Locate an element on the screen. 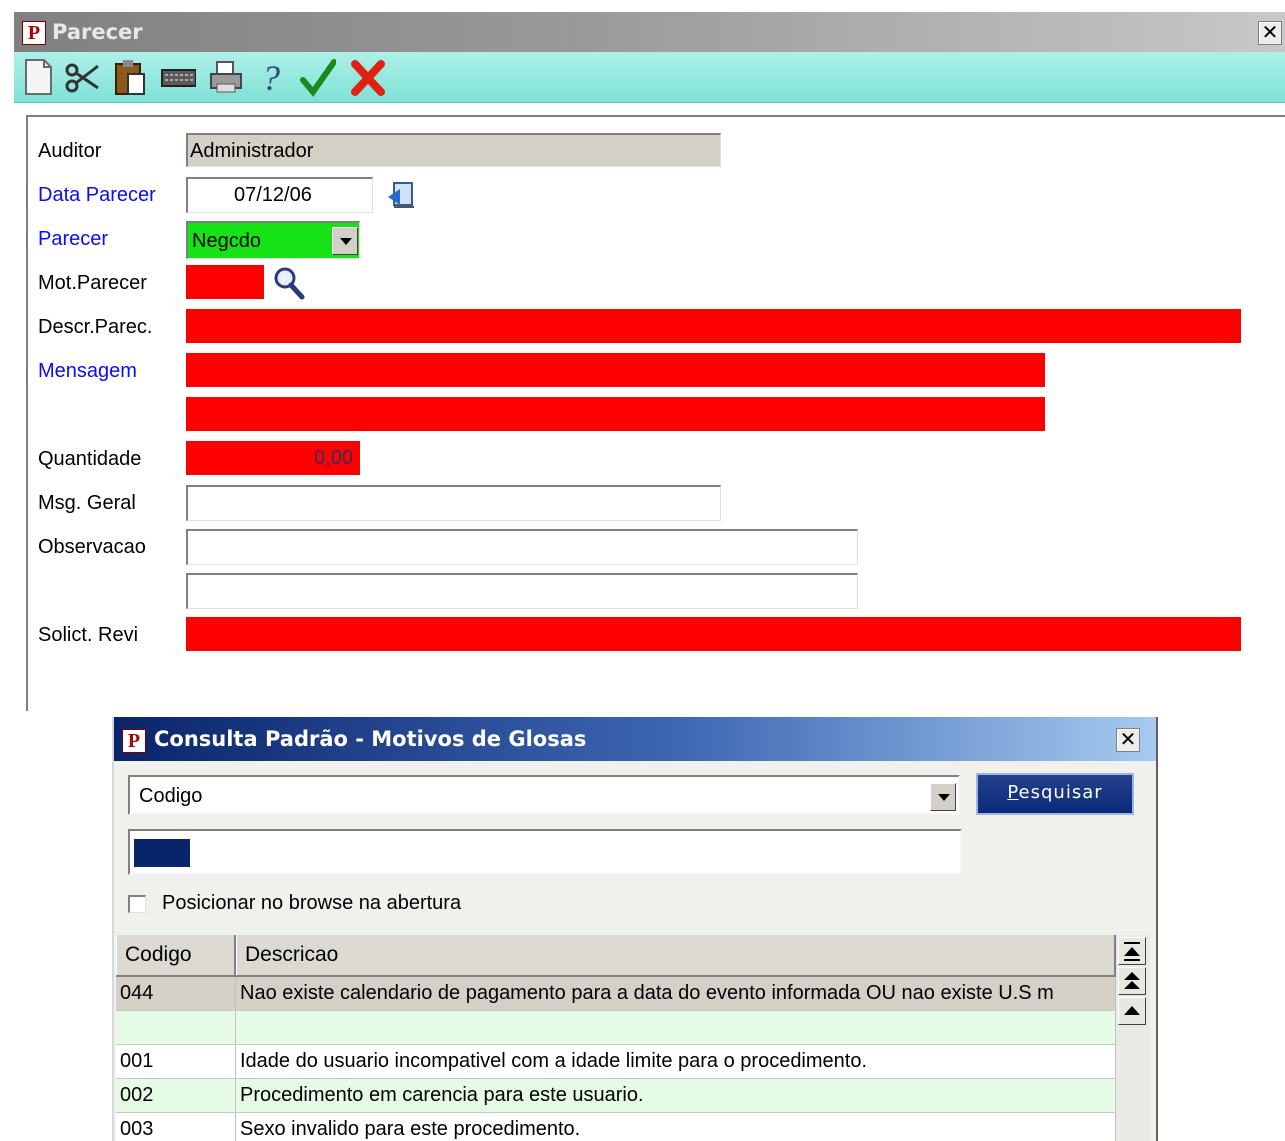 This screenshot has height=1141, width=1285. scroll-page-up-icon is located at coordinates (1132, 981).